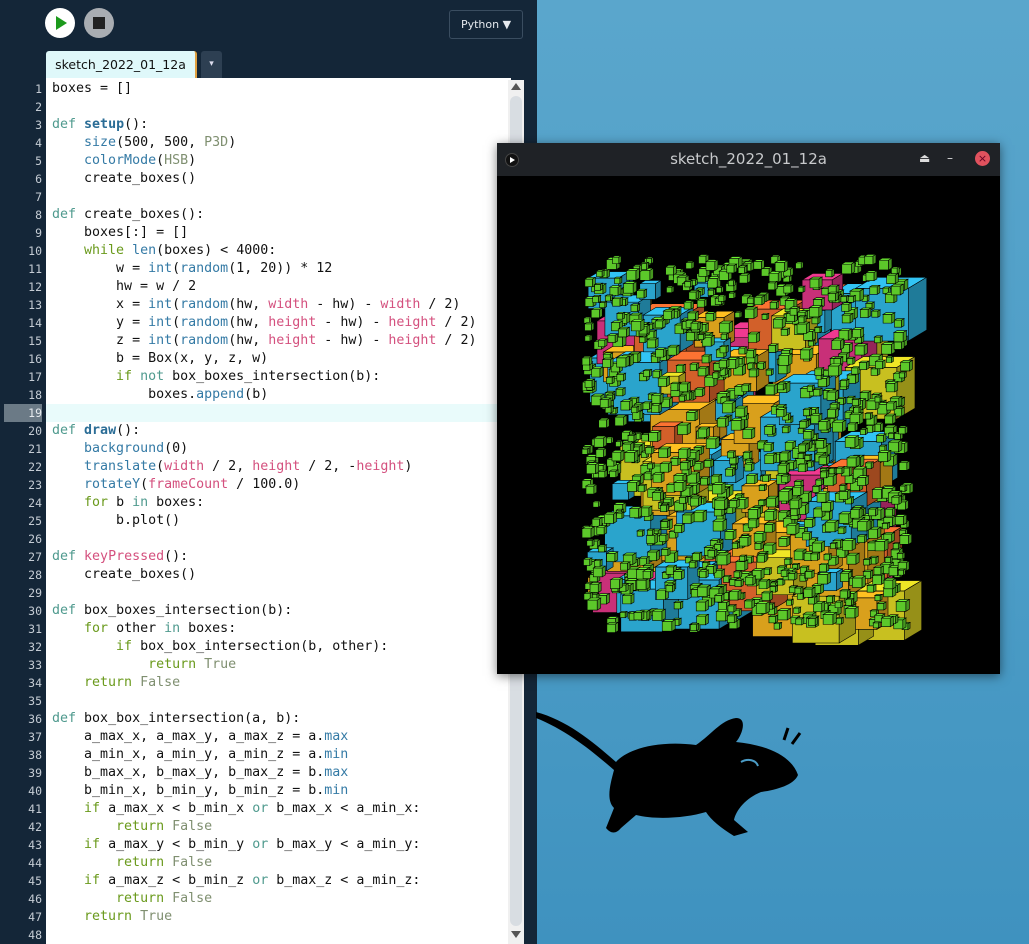  Describe the element at coordinates (211, 64) in the screenshot. I see `tab-menu-button: ▾` at that location.